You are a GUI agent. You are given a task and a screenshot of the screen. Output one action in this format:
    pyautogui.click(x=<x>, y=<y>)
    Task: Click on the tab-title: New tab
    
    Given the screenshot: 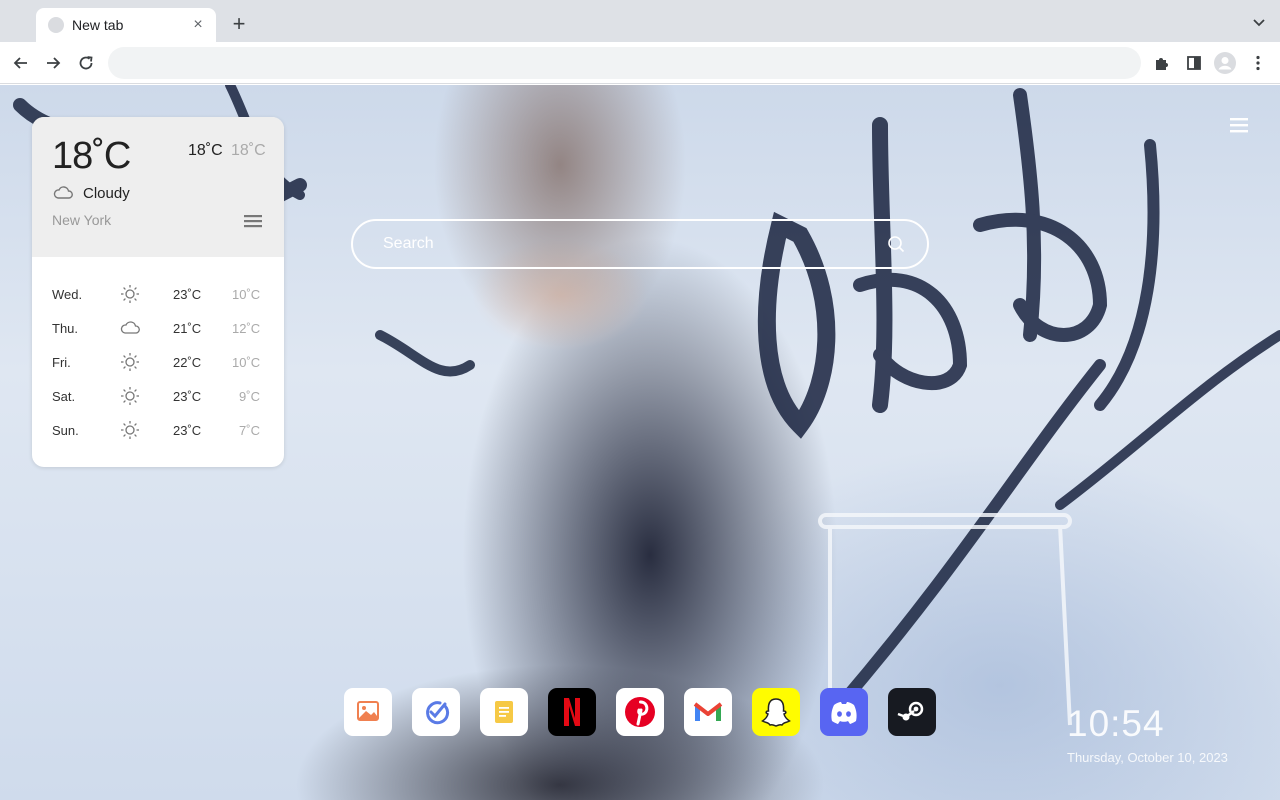 What is the action you would take?
    pyautogui.click(x=98, y=25)
    